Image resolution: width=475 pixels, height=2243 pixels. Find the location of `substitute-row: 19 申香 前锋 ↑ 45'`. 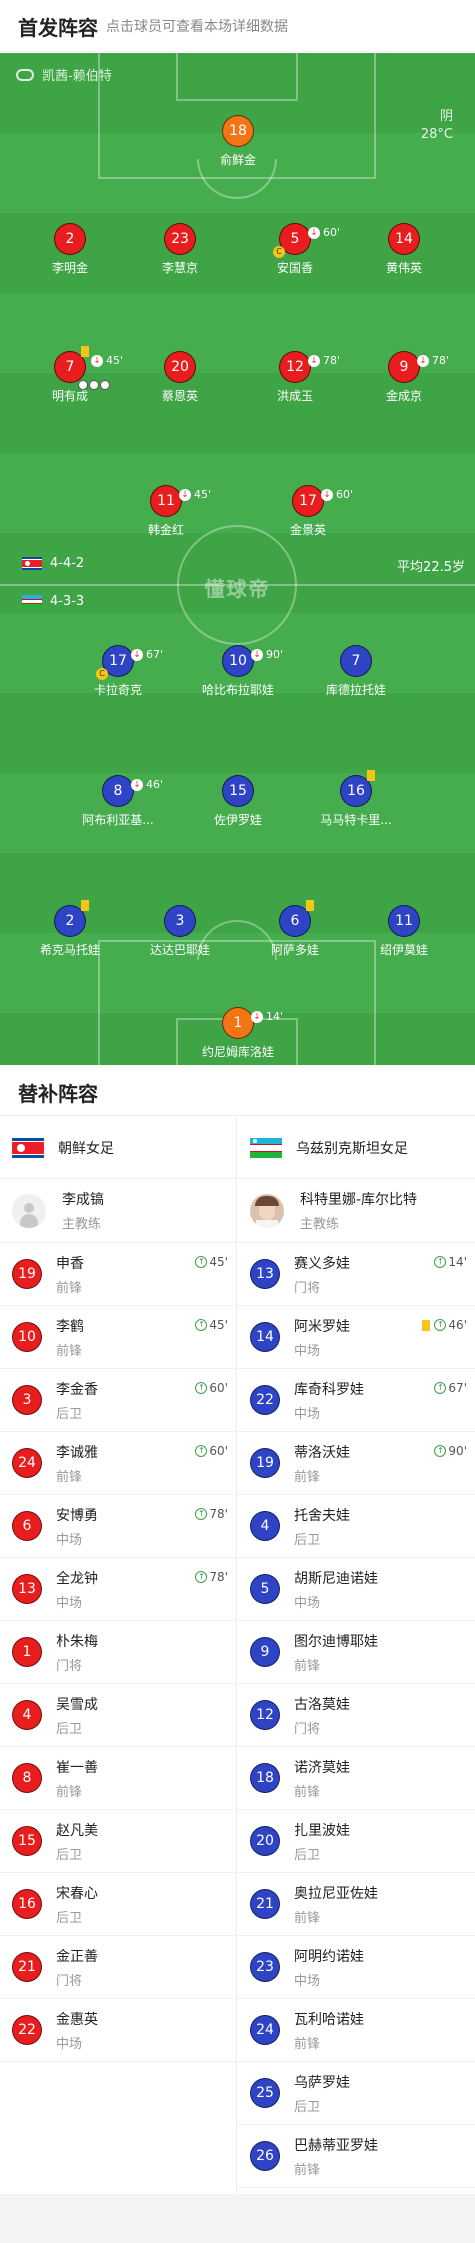

substitute-row: 19 申香 前锋 ↑ 45' is located at coordinates (118, 1274).